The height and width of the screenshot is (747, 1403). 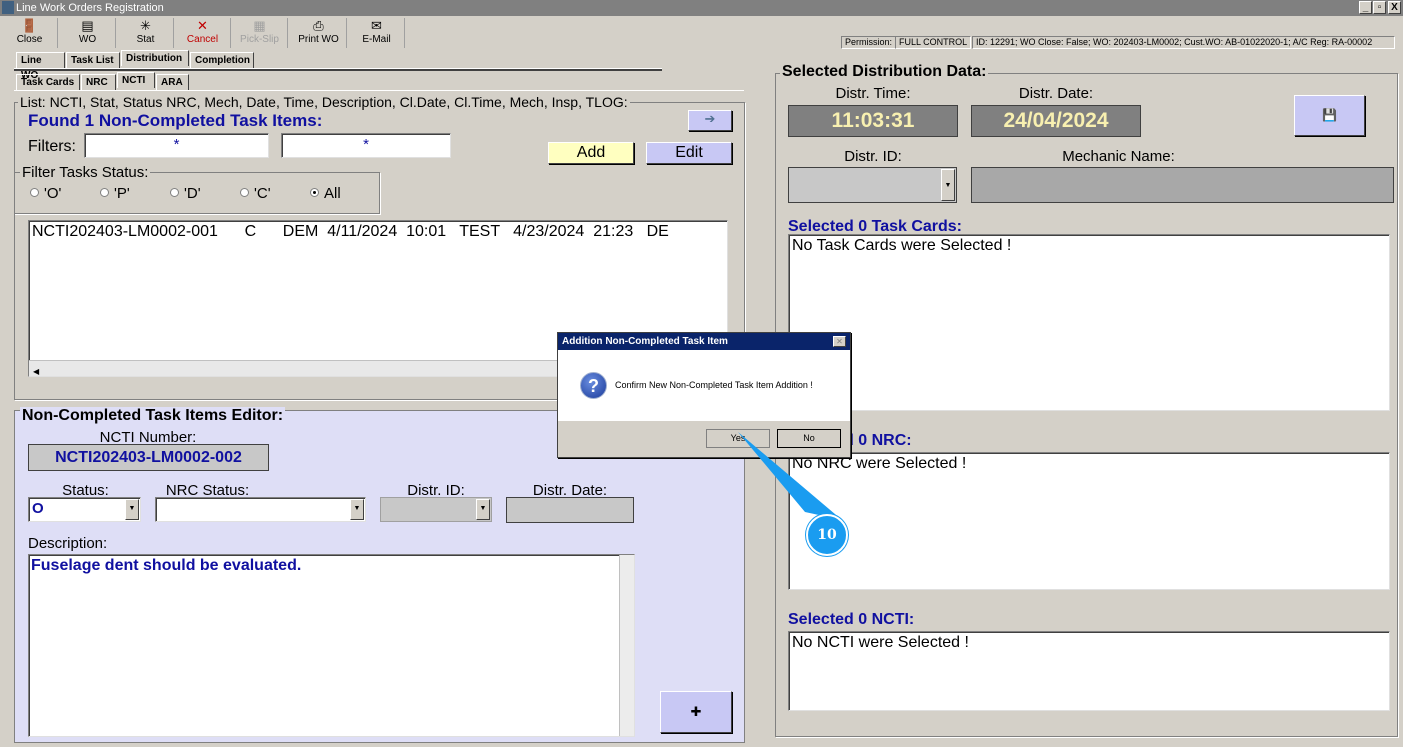 What do you see at coordinates (1394, 7) in the screenshot?
I see `close-window-button: X` at bounding box center [1394, 7].